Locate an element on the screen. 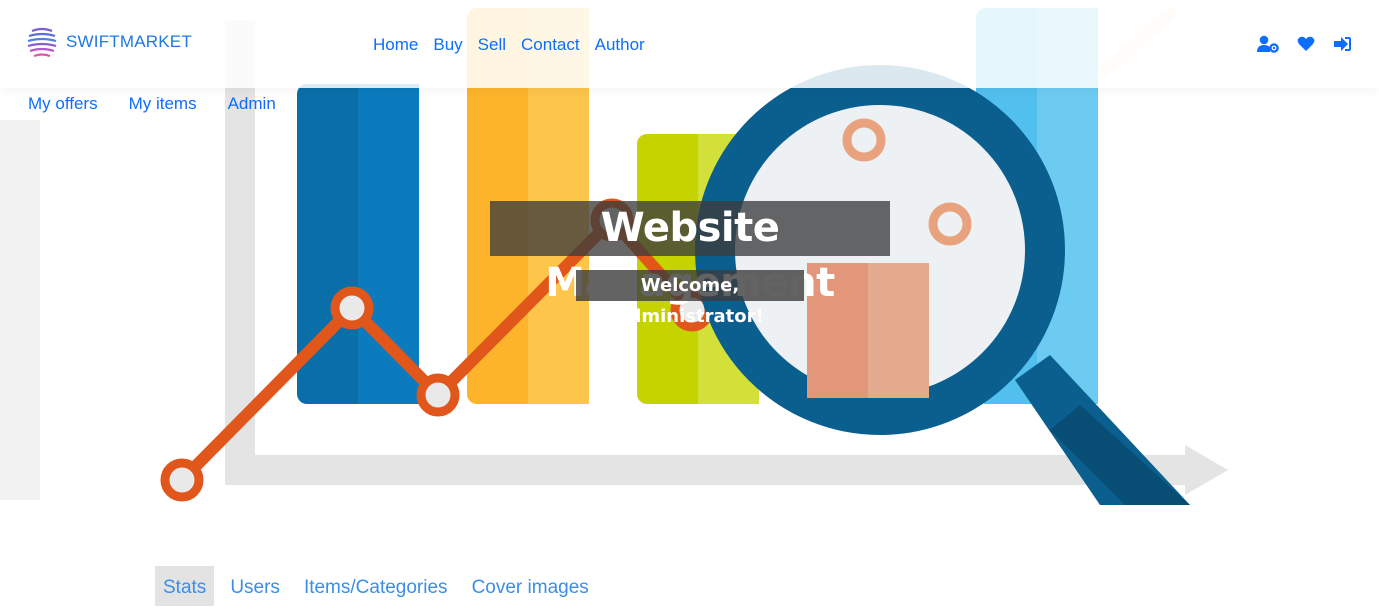 The image size is (1379, 610). subnav-link-my-items: My items is located at coordinates (163, 104).